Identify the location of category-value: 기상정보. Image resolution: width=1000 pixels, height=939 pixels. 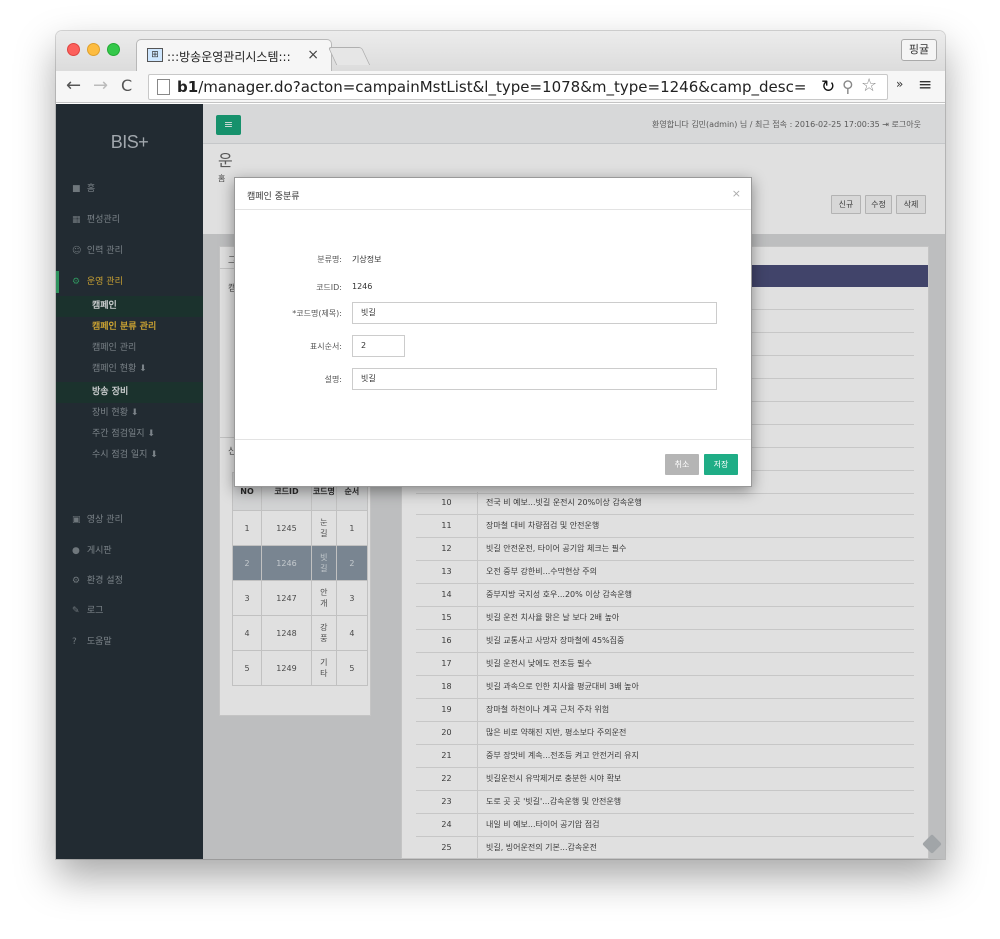
(367, 259).